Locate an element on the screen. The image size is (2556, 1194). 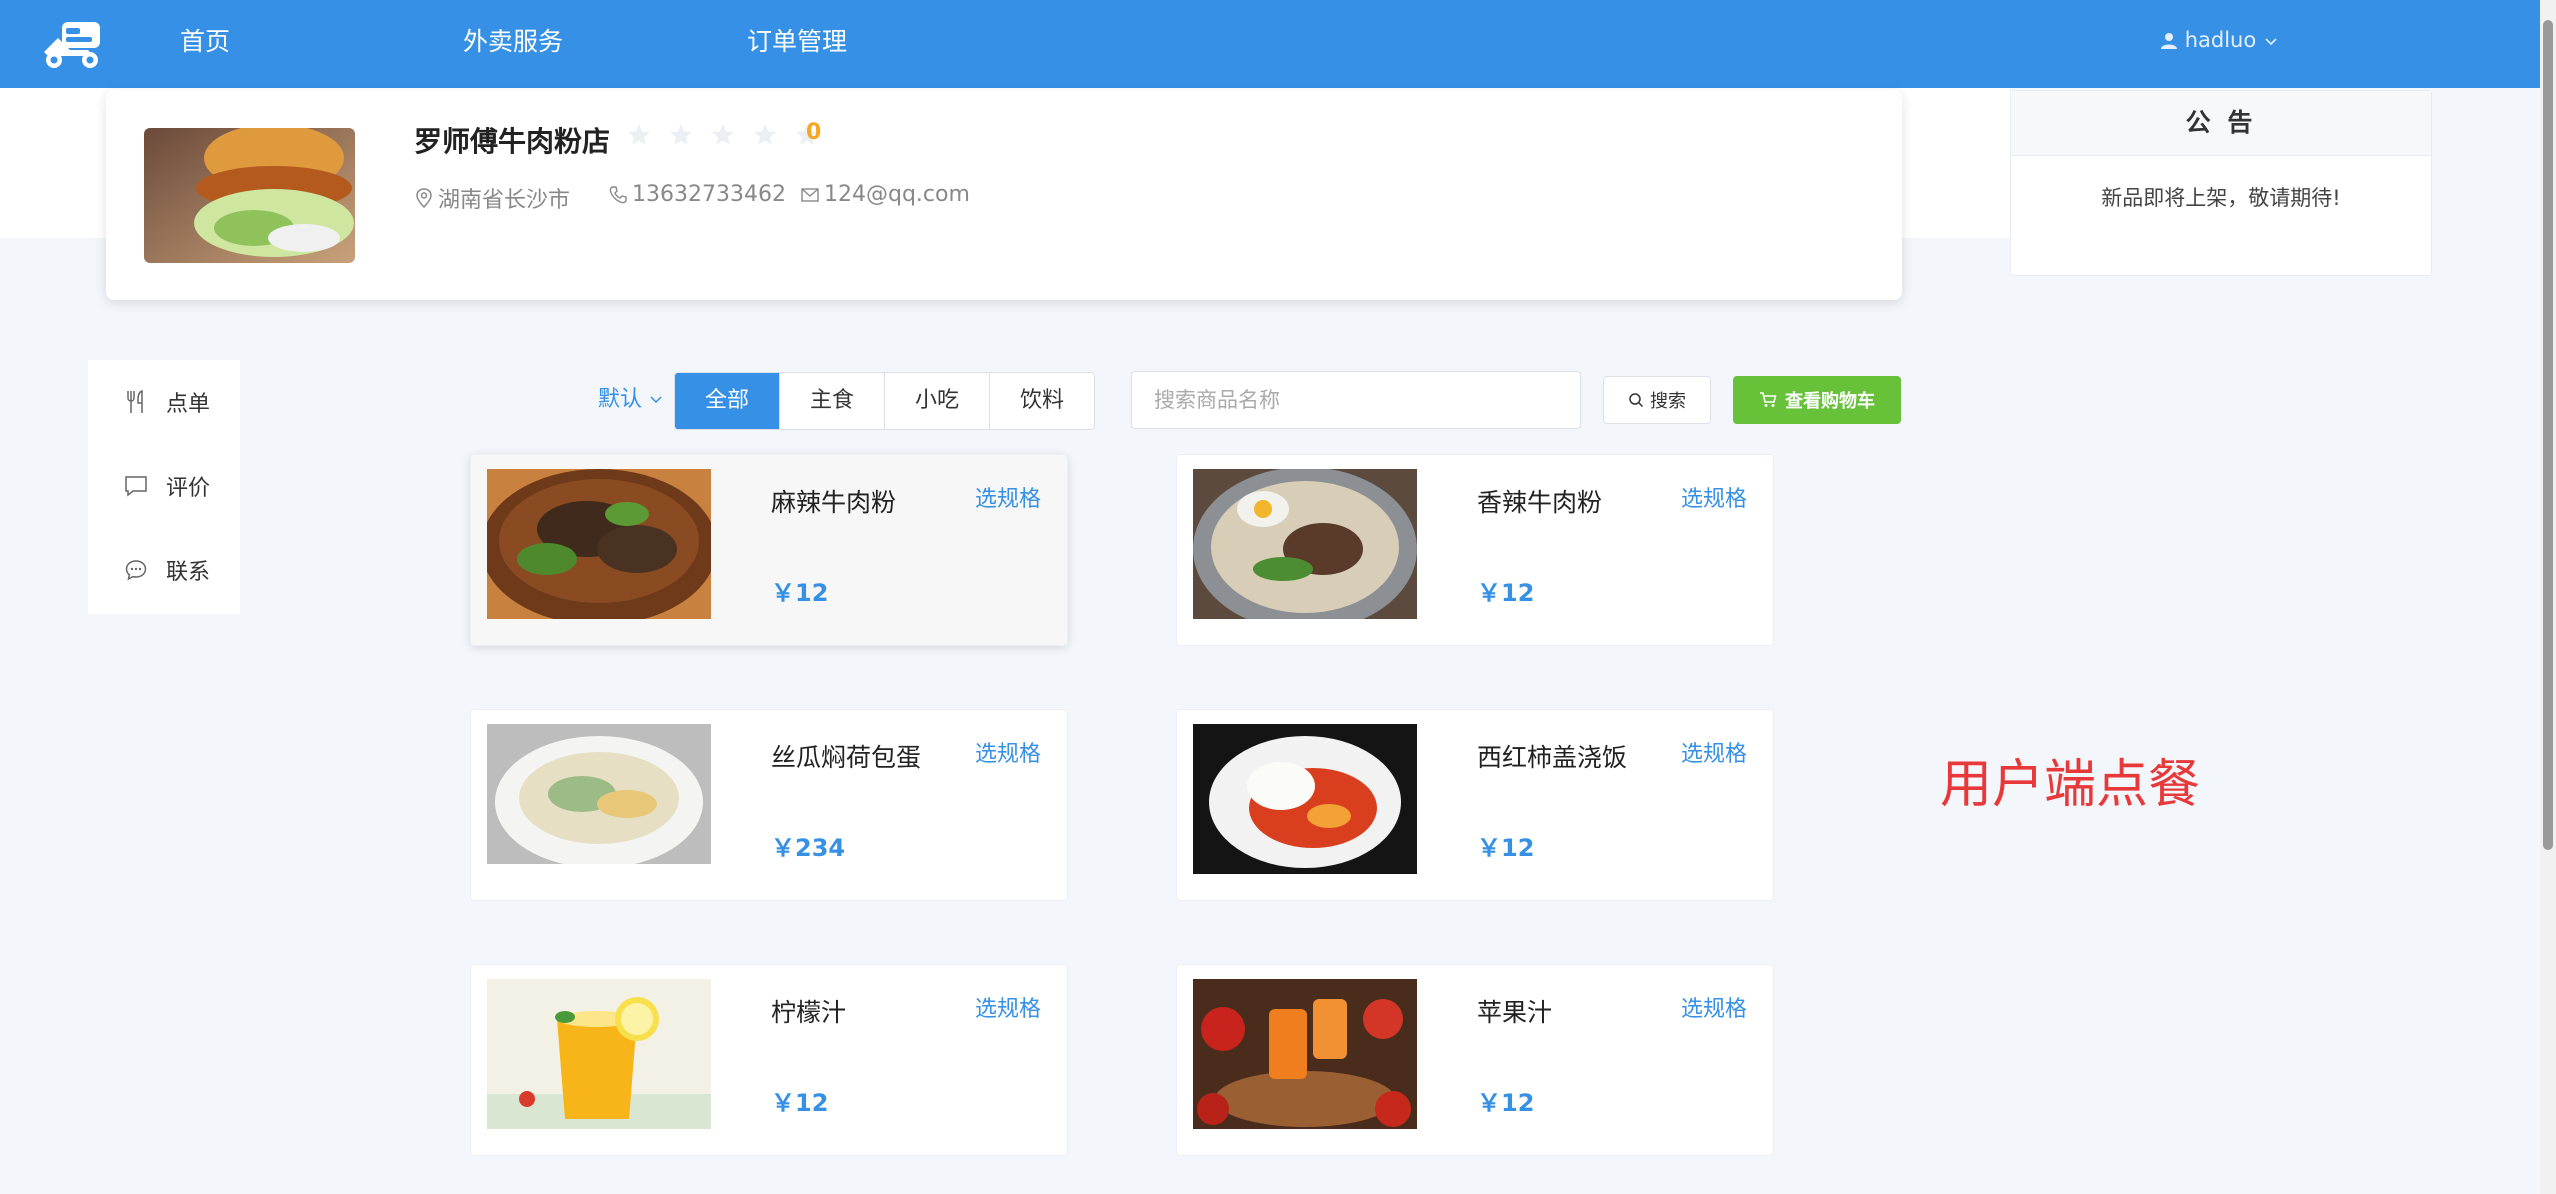
username: hadluo is located at coordinates (2220, 40).